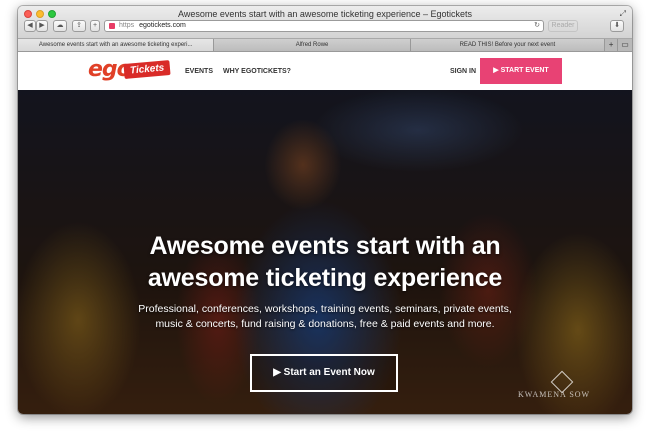  What do you see at coordinates (463, 71) in the screenshot?
I see `sign-in-link: SIGN IN` at bounding box center [463, 71].